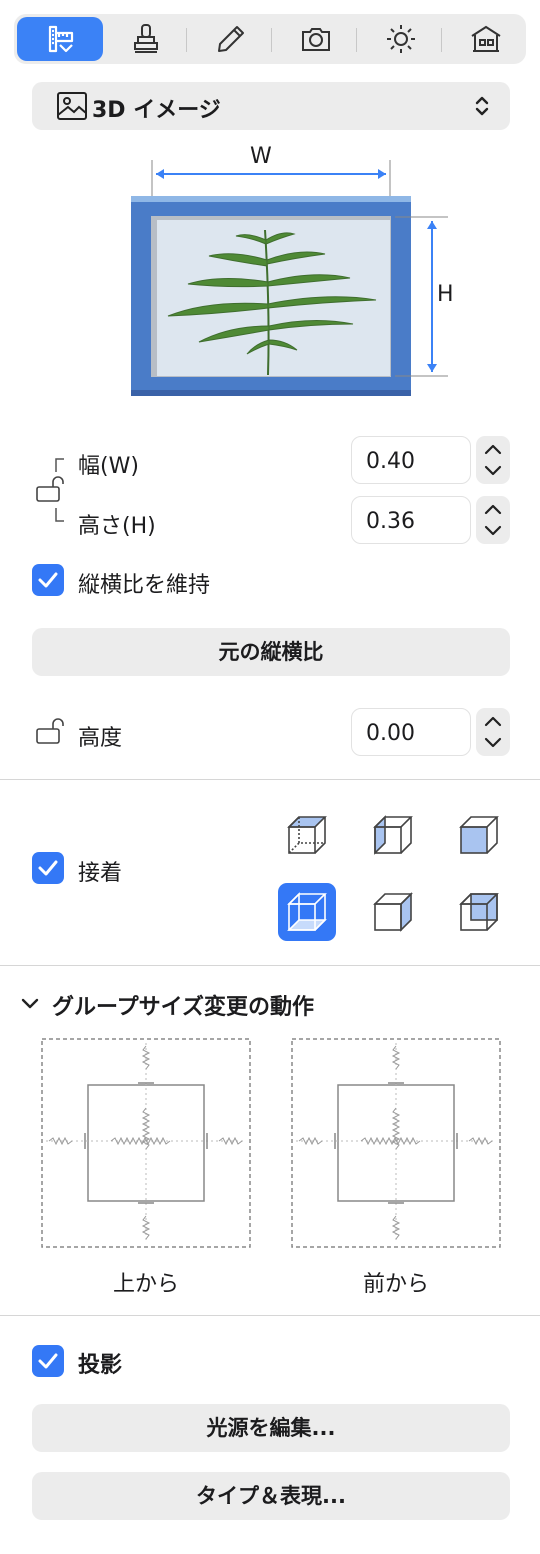  I want to click on stepper-down-icon, so click(493, 470).